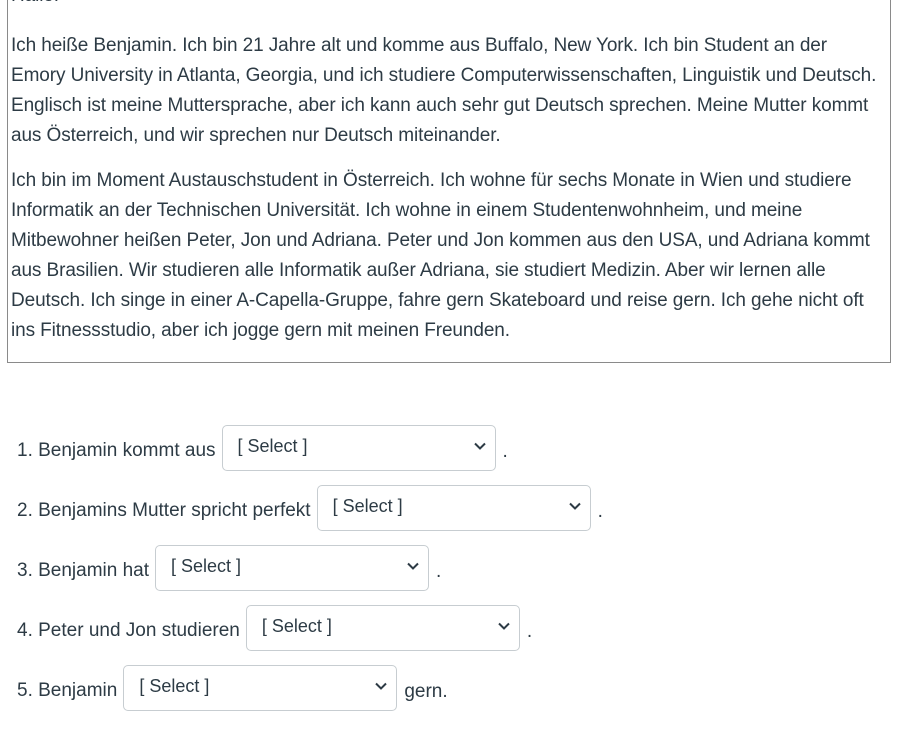  I want to click on question-4: 4. Peter und Jon studieren [ Select ] ., so click(274, 628).